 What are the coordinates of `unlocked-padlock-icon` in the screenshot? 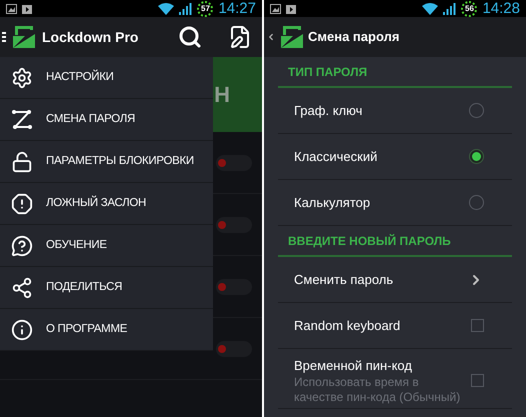 It's located at (22, 161).